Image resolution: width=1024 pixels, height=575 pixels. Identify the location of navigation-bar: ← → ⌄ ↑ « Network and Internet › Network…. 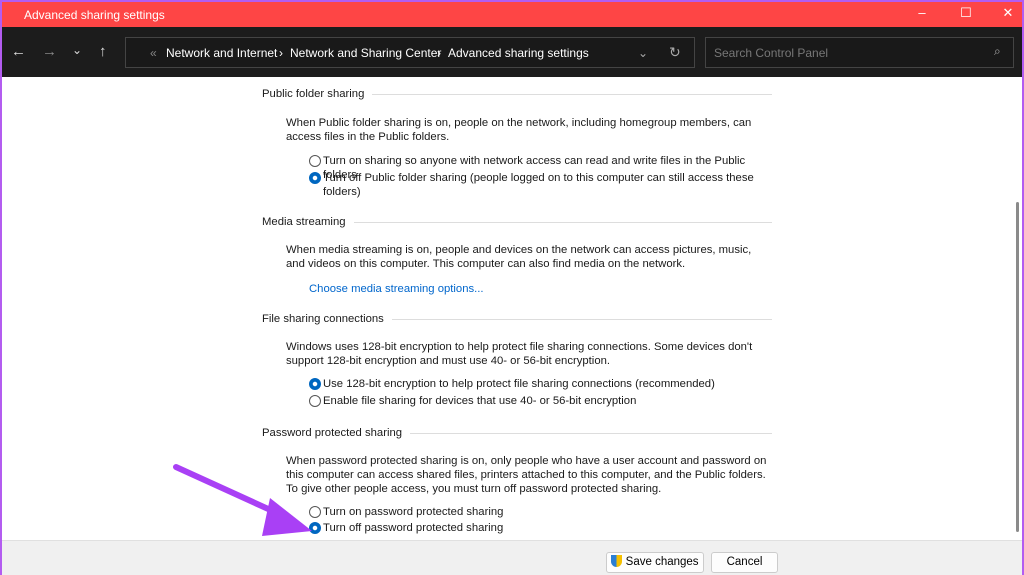
(512, 52).